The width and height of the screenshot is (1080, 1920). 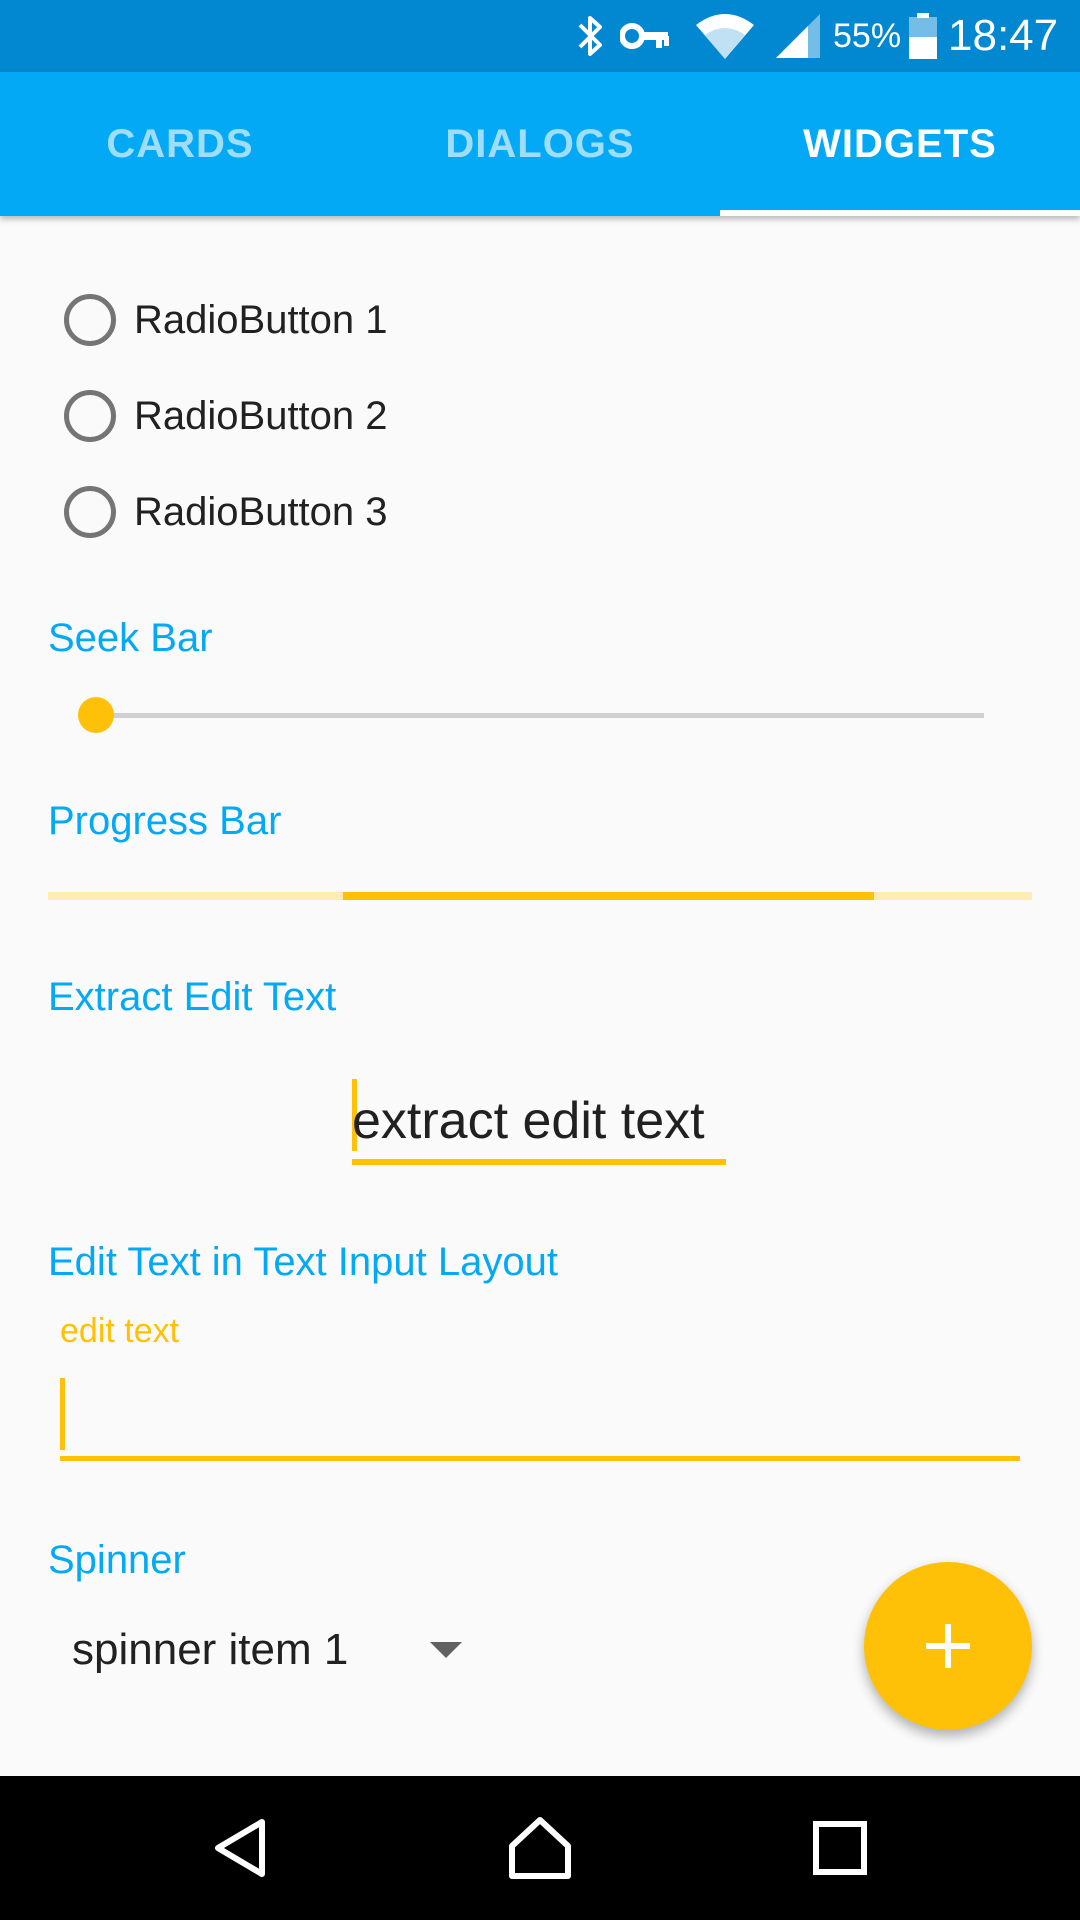 What do you see at coordinates (261, 415) in the screenshot?
I see `radio-label: RadioButton 2` at bounding box center [261, 415].